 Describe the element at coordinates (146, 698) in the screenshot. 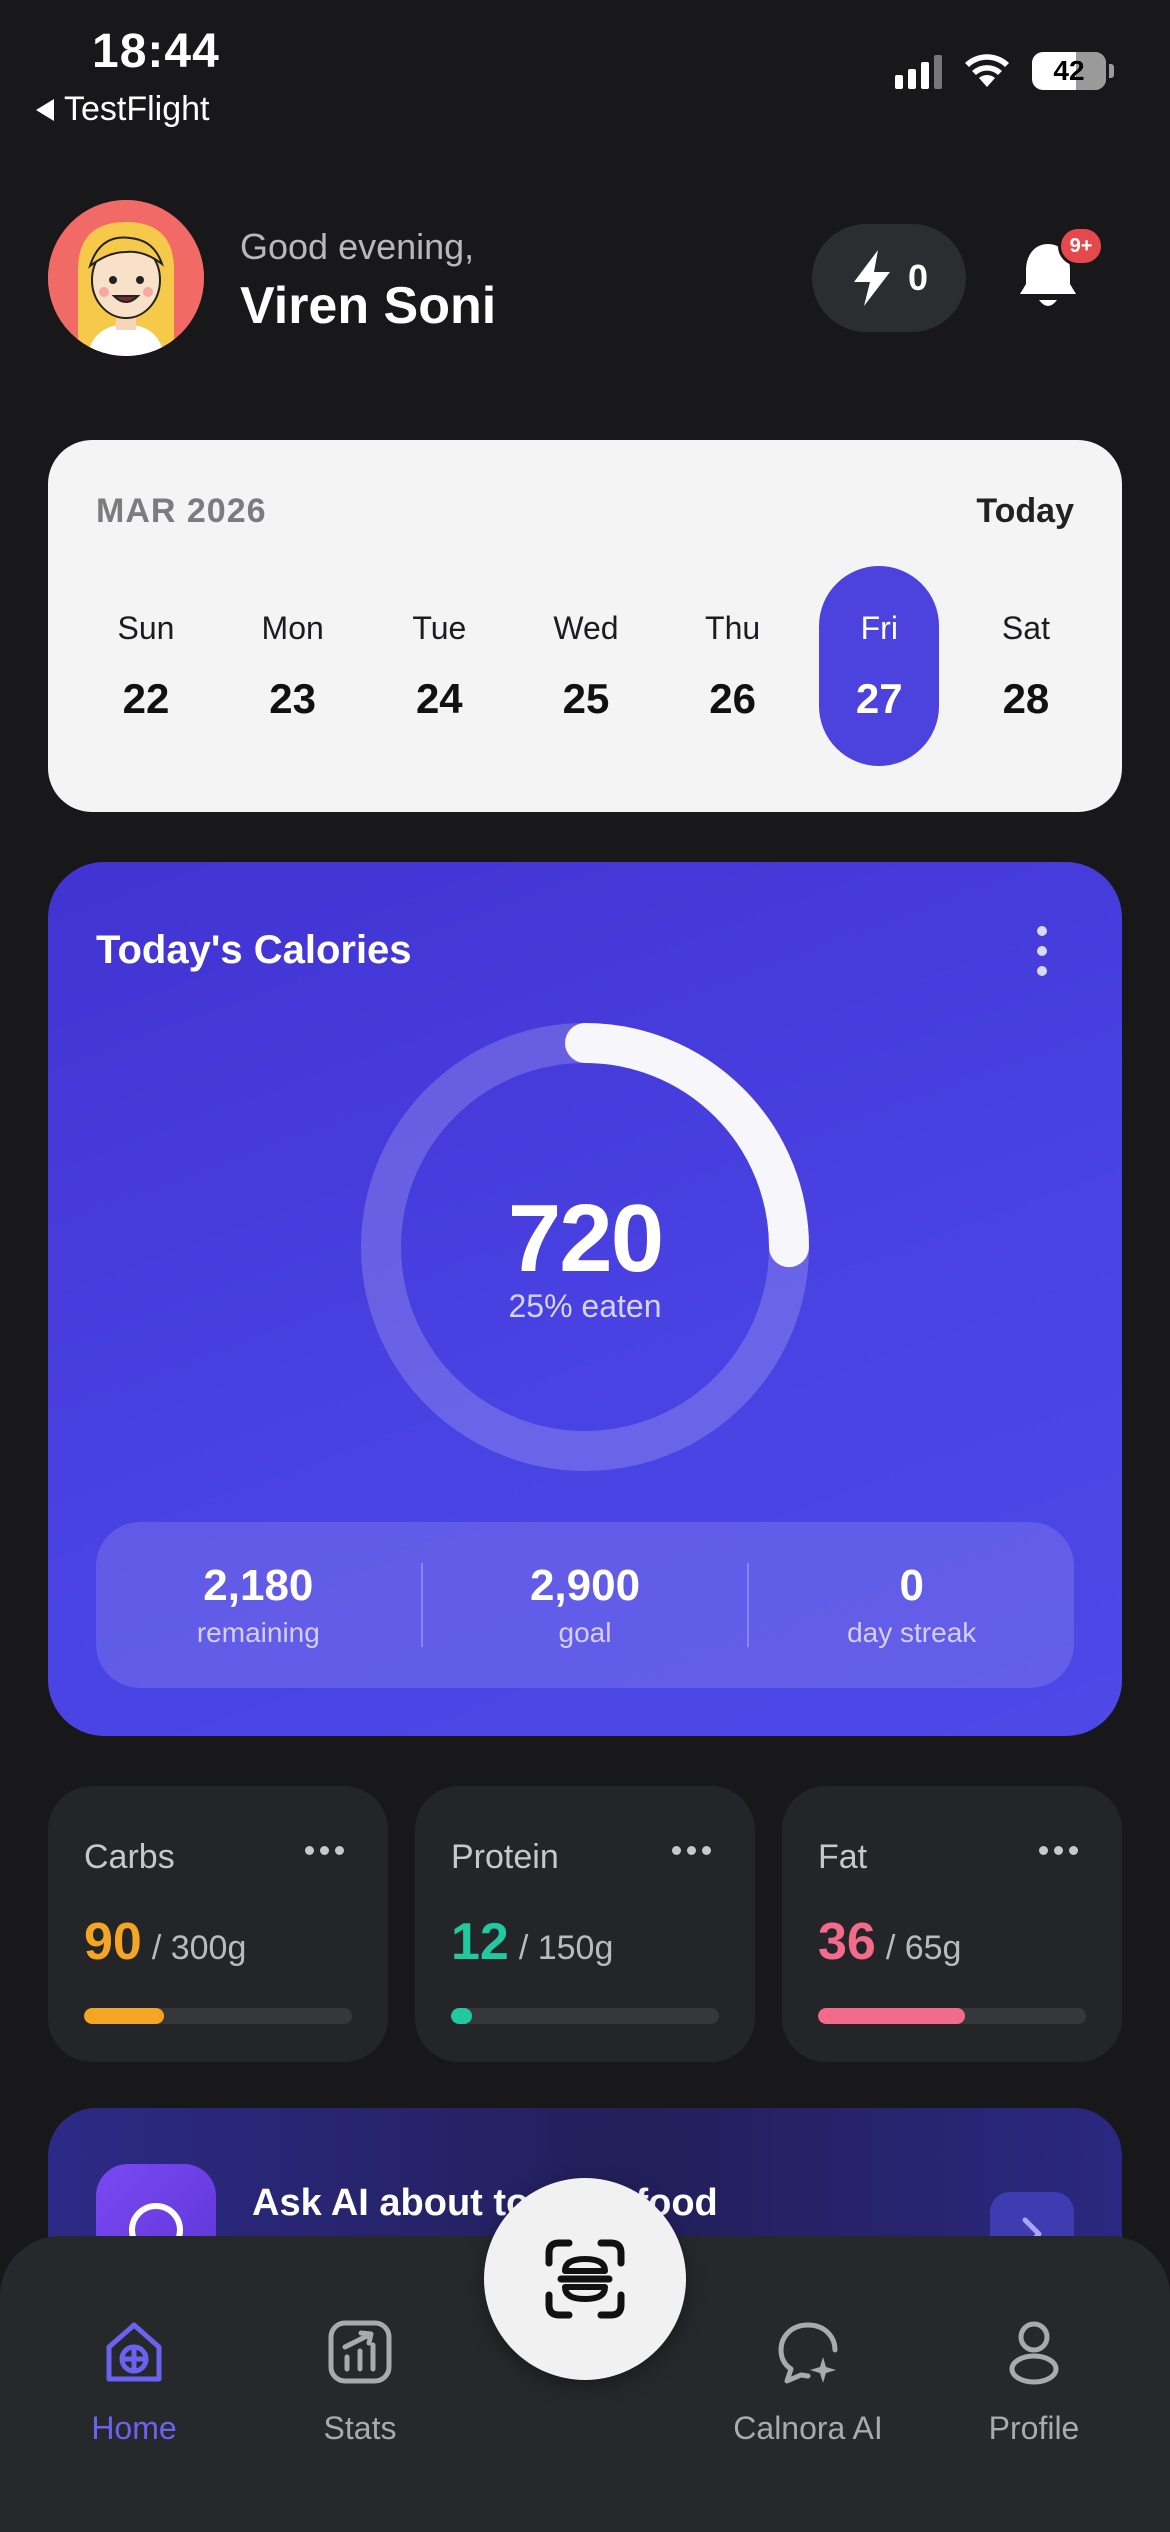

I see `day-date: 22` at that location.